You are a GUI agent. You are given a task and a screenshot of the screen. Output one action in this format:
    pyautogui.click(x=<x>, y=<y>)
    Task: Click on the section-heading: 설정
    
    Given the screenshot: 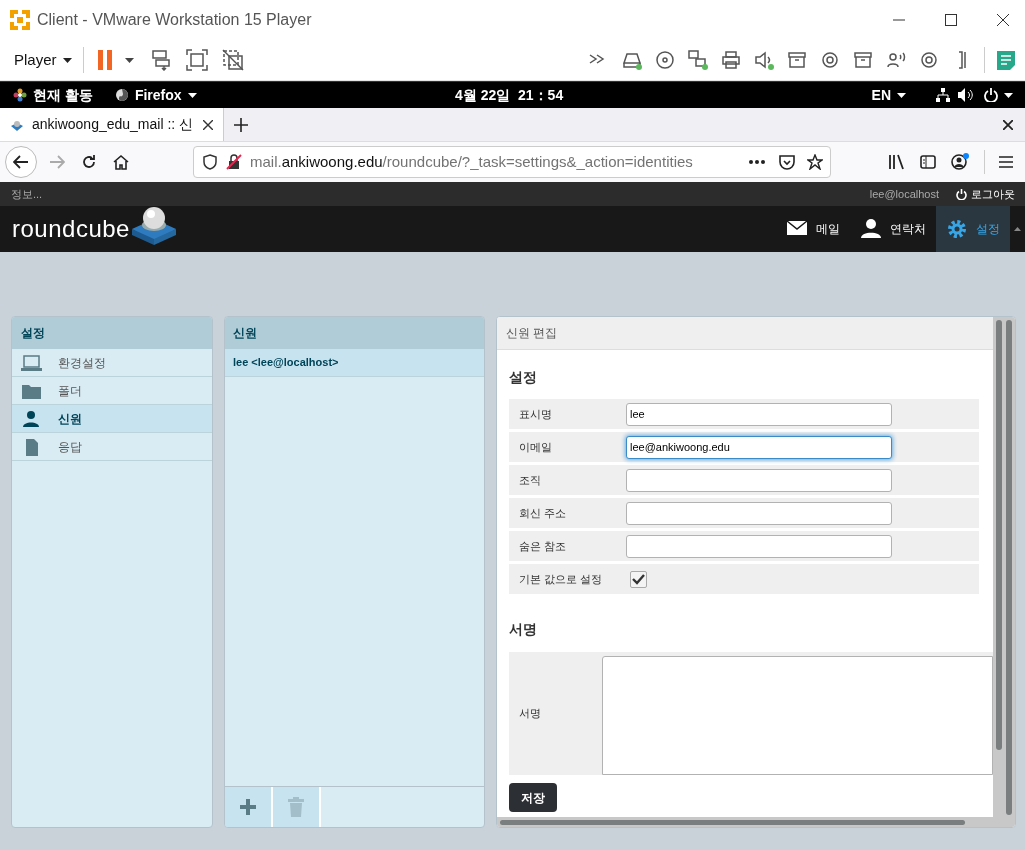 What is the action you would take?
    pyautogui.click(x=523, y=377)
    